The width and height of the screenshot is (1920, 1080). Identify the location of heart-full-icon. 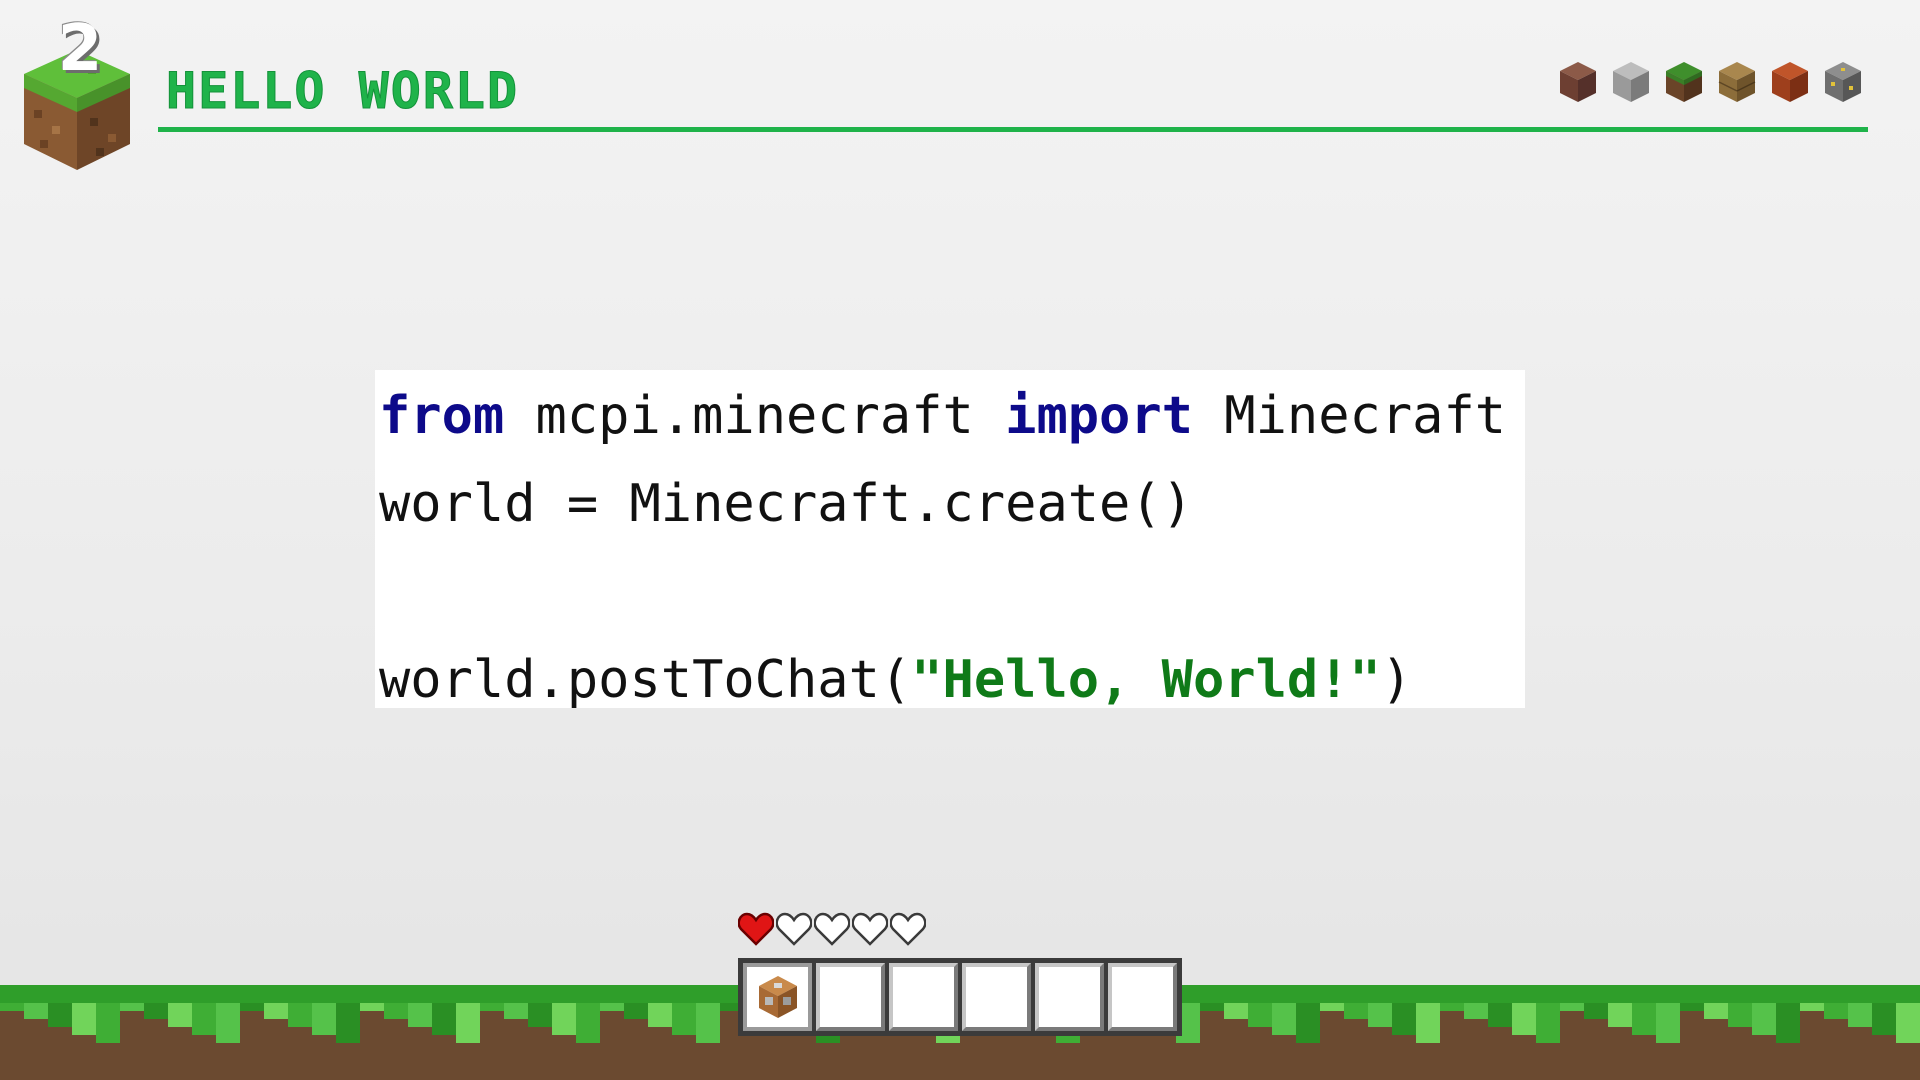
(756, 929).